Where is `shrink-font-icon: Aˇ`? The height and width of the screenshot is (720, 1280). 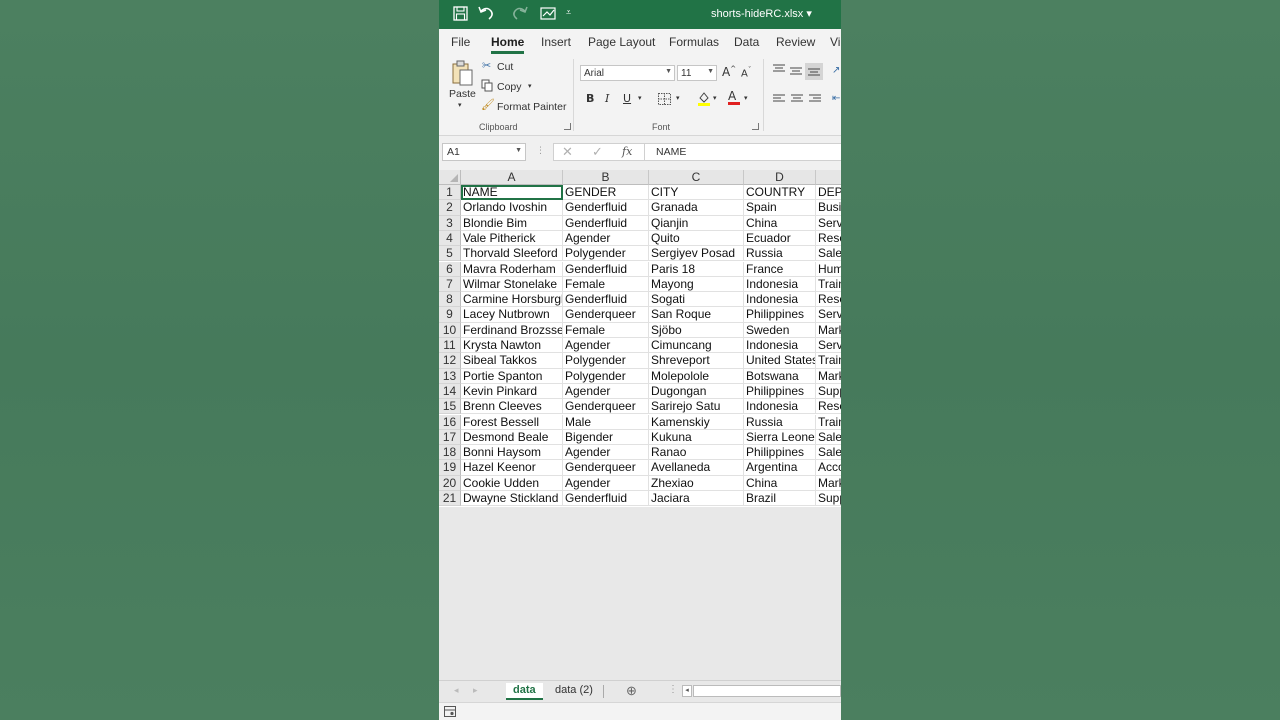
shrink-font-icon: Aˇ is located at coordinates (746, 72).